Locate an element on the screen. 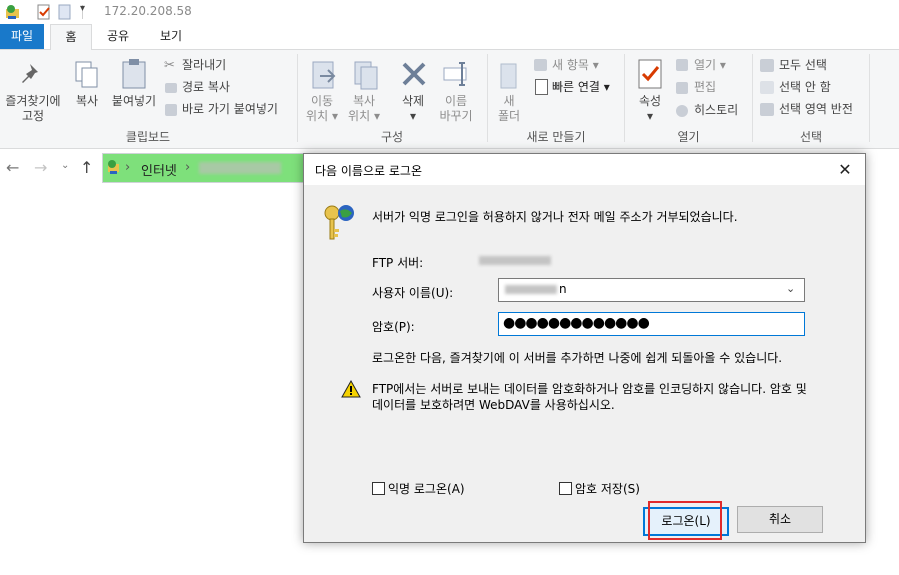  easy-access-button: 빠른 연결 ▾ is located at coordinates (581, 87).